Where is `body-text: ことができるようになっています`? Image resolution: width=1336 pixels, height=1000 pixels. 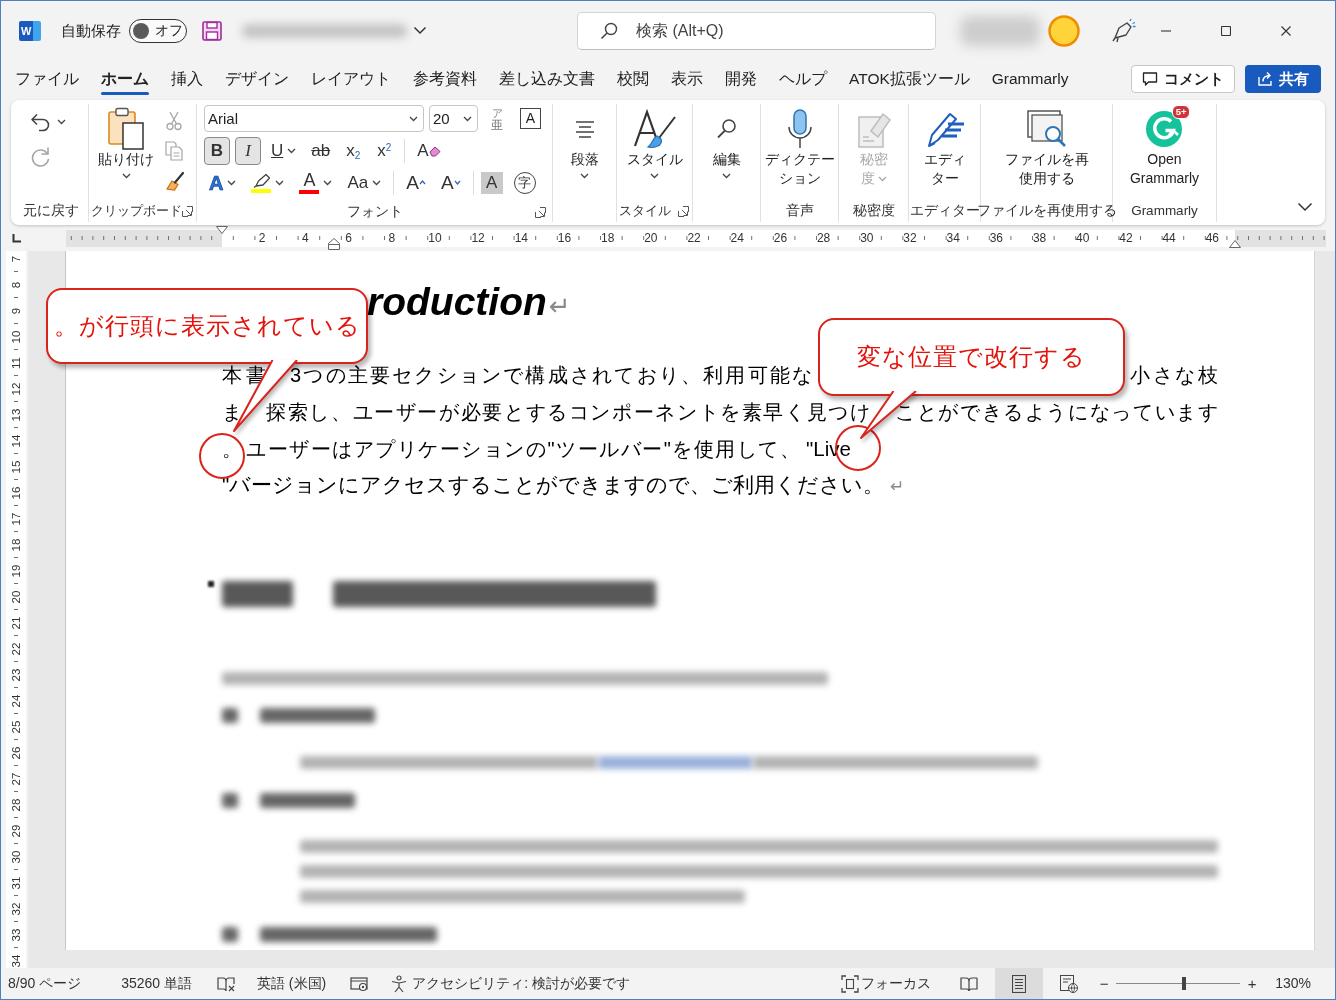 body-text: ことができるようになっています is located at coordinates (1056, 411).